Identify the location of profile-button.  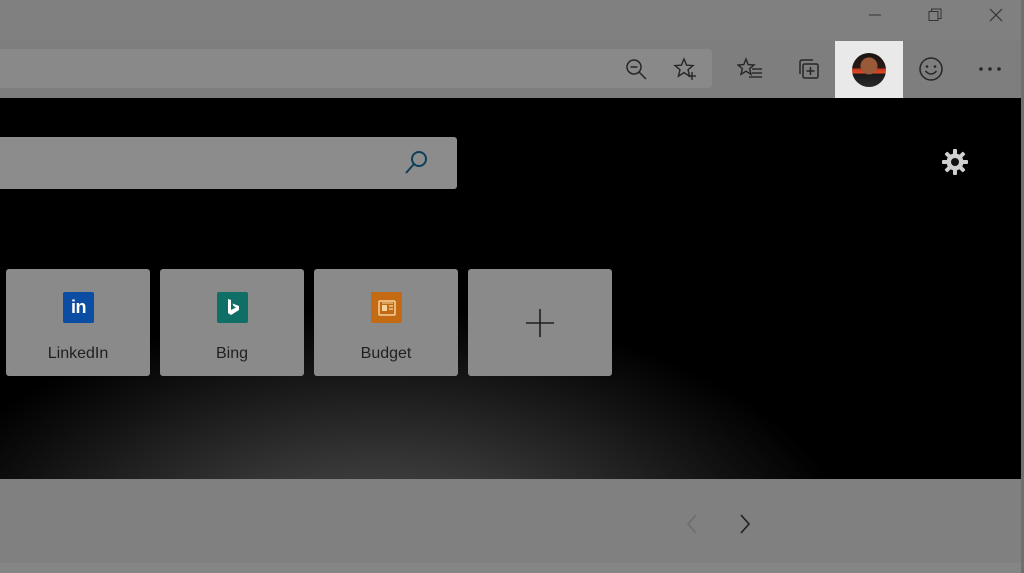
(869, 69).